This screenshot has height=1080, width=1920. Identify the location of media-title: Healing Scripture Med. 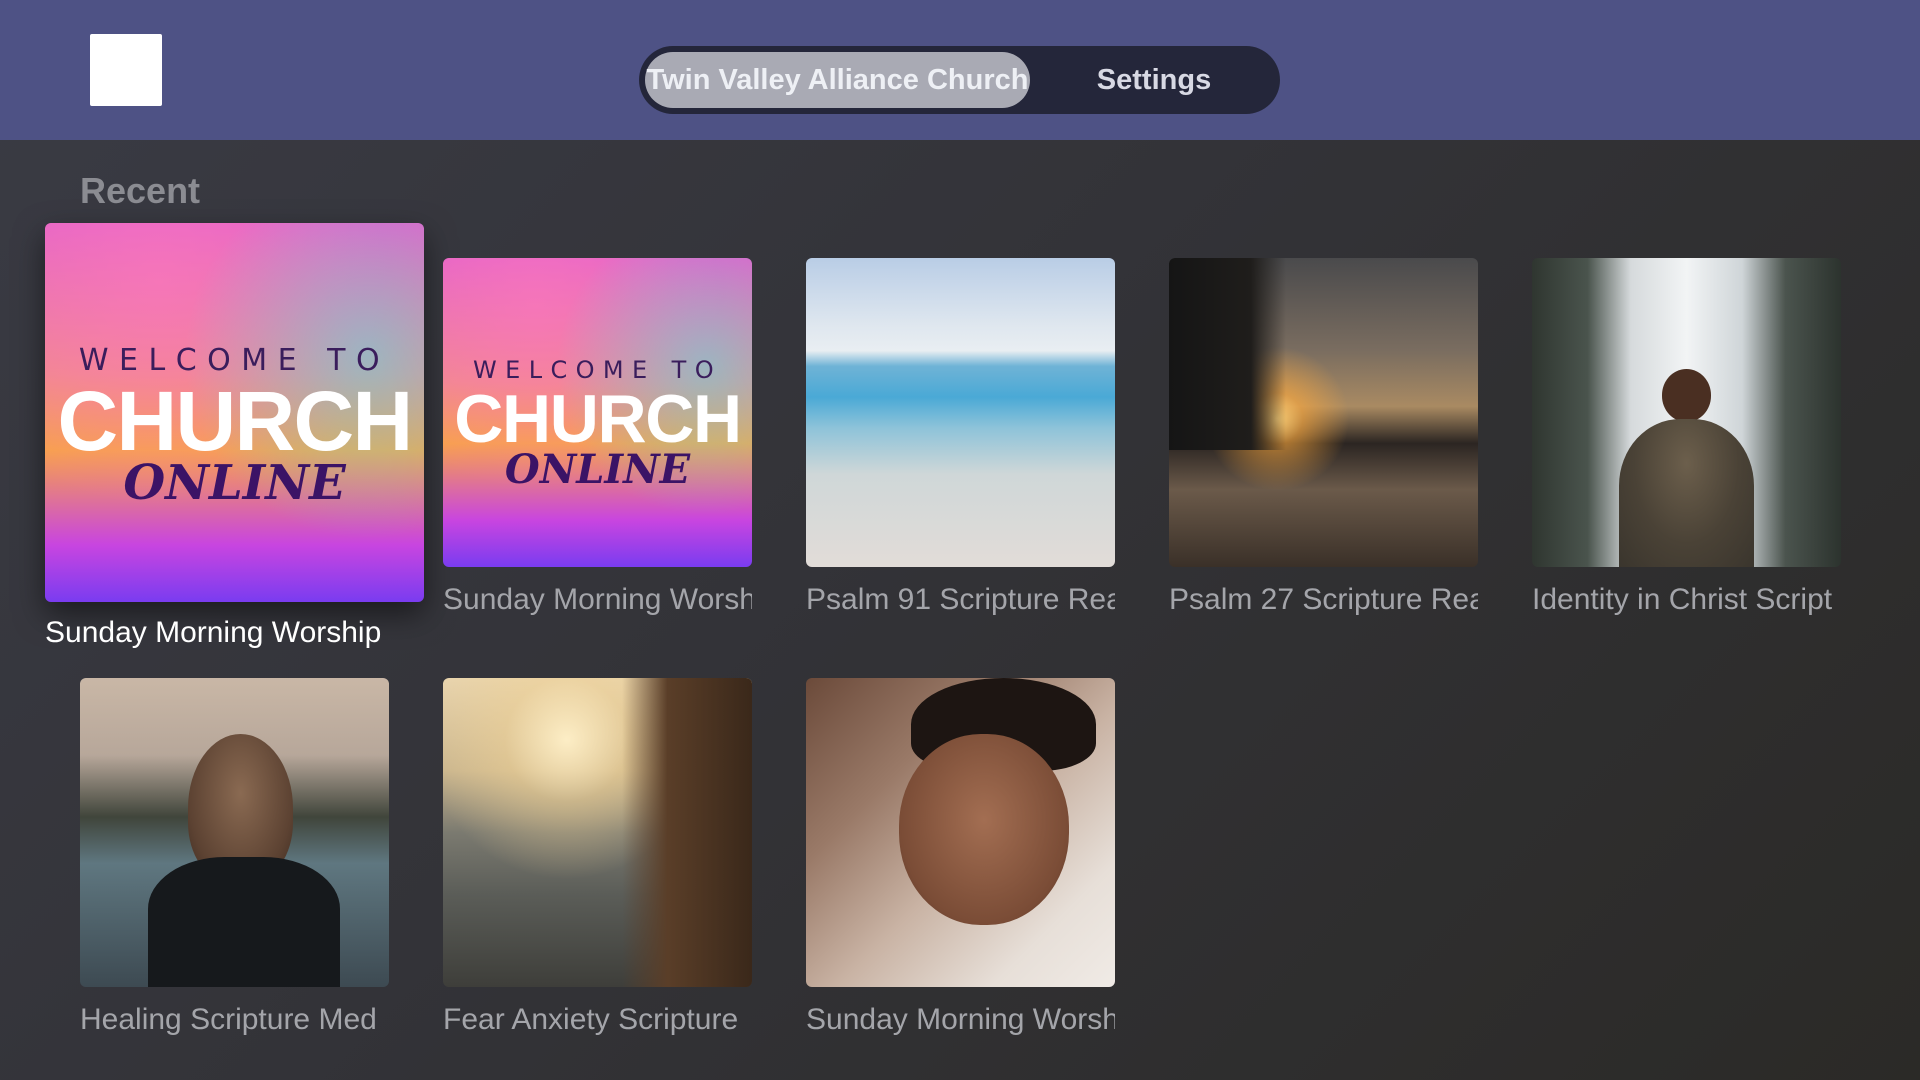
(228, 1019).